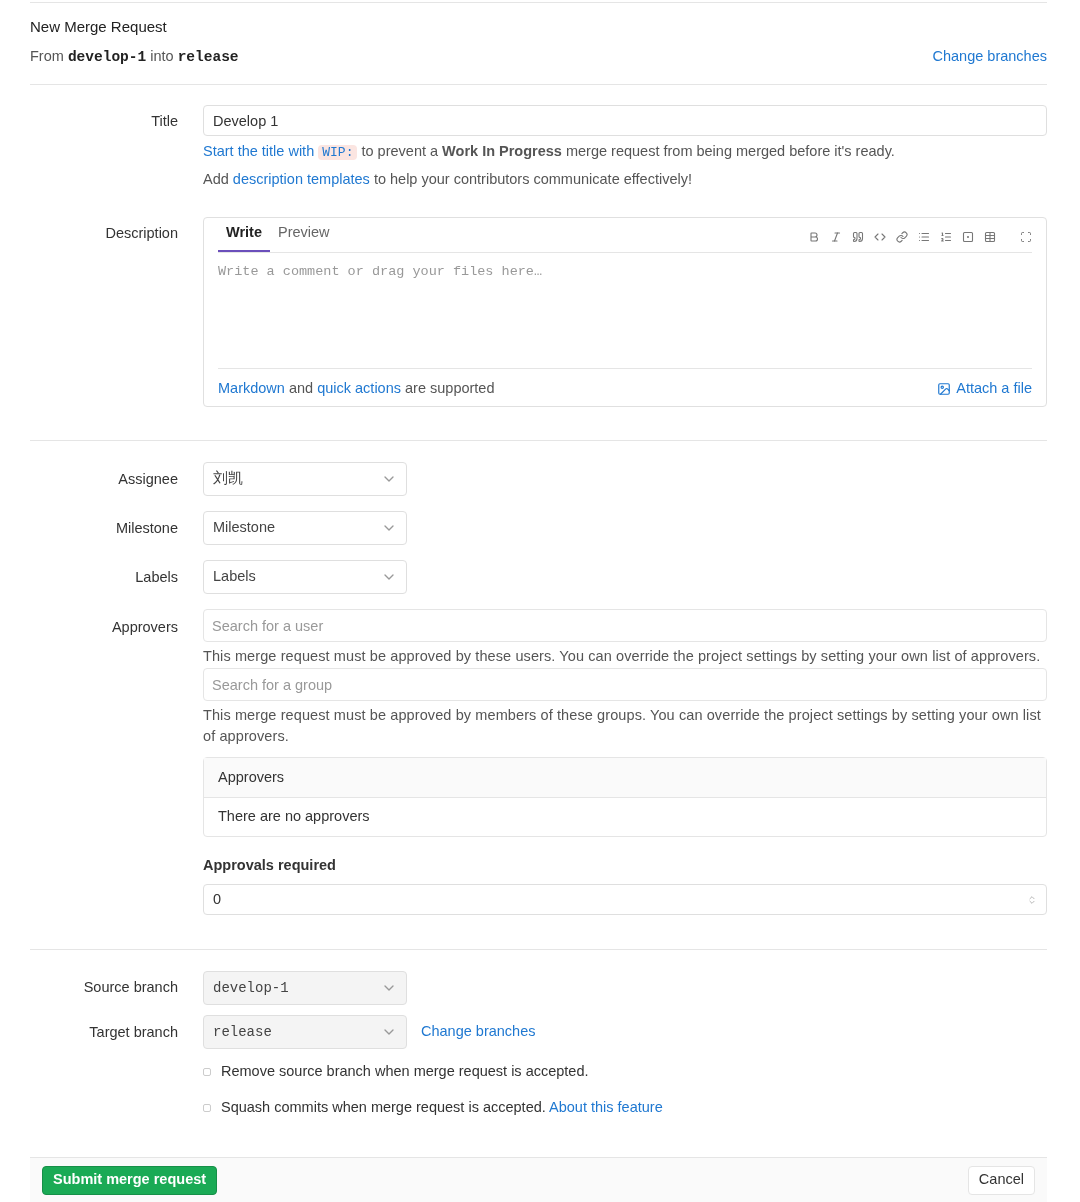 The height and width of the screenshot is (1202, 1080). I want to click on field-label: Approvers, so click(144, 627).